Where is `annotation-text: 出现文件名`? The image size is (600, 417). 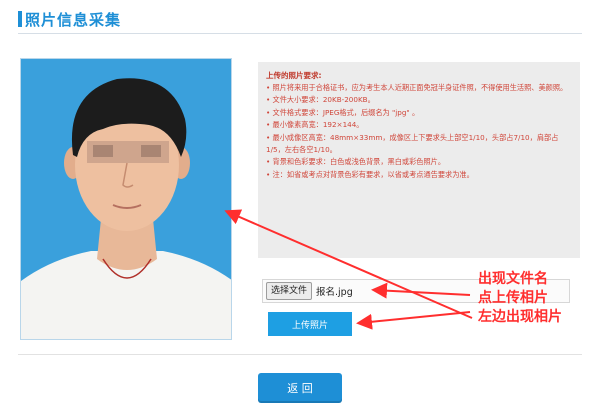
annotation-text: 出现文件名 is located at coordinates (513, 279).